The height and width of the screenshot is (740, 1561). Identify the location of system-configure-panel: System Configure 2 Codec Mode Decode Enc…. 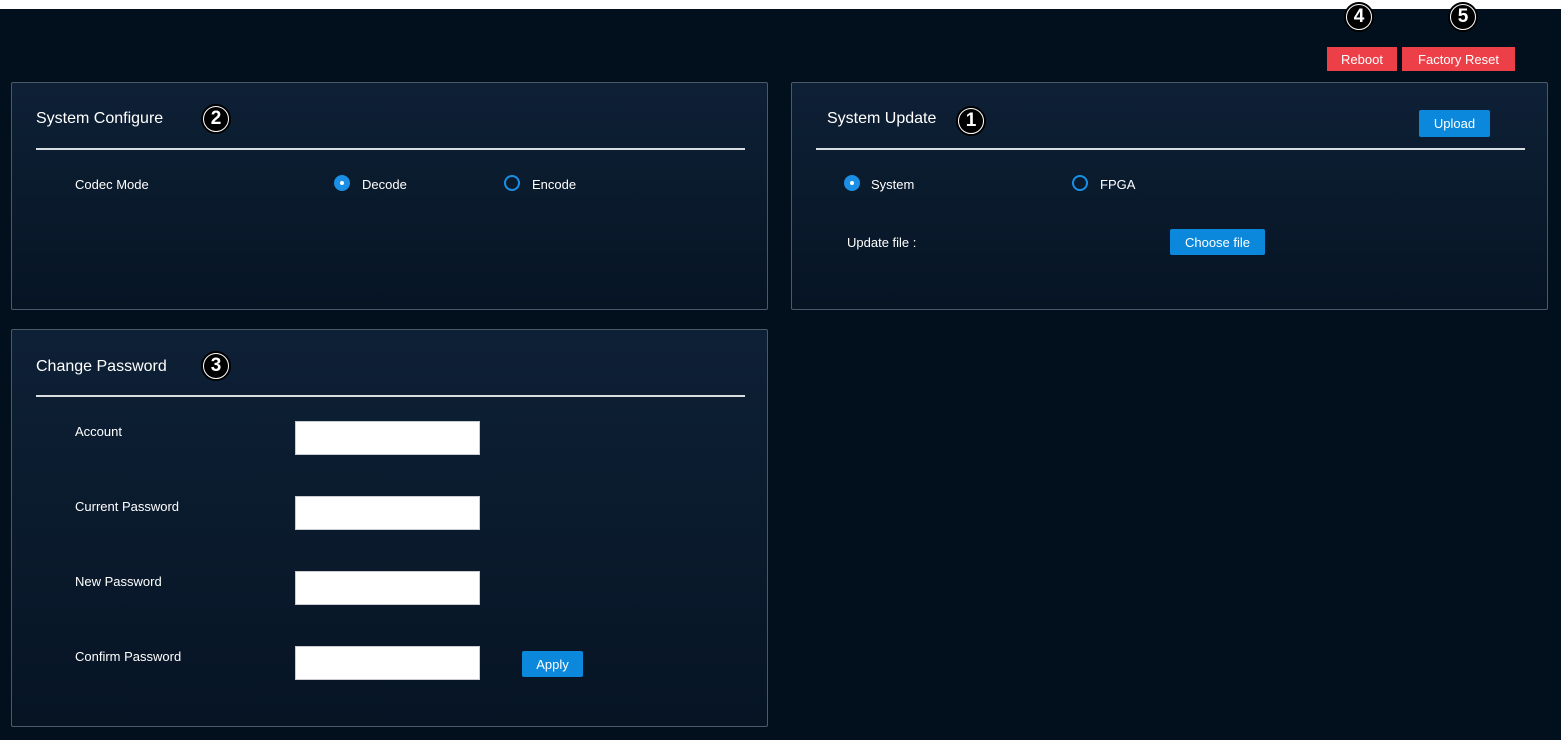
(389, 196).